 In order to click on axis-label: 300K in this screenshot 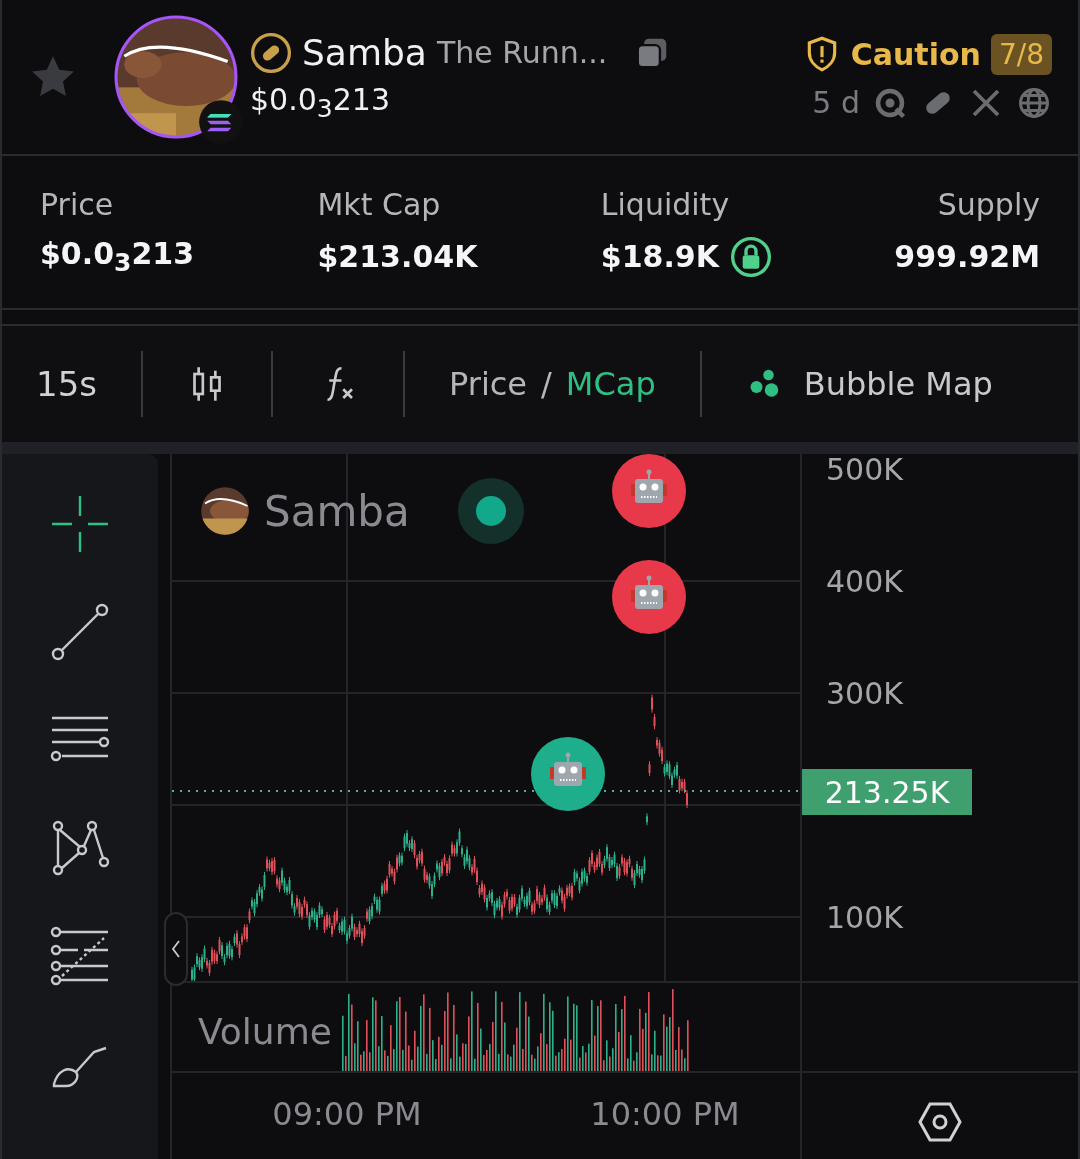, I will do `click(864, 693)`.